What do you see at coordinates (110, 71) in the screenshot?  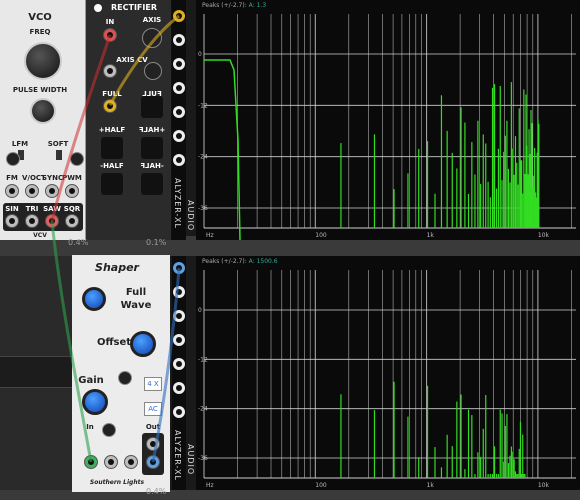 I see `axis-cv-jack` at bounding box center [110, 71].